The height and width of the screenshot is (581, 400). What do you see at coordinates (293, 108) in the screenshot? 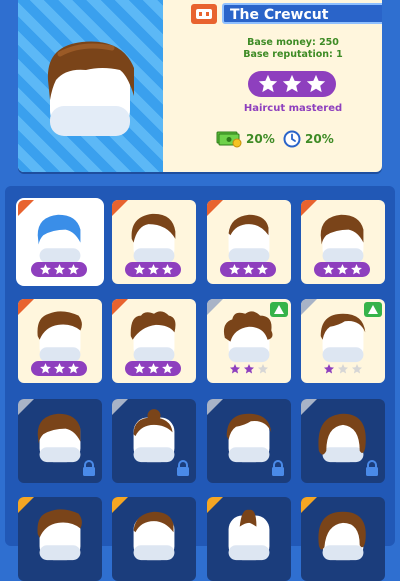
I see `mastery-status: Haircut mastered` at bounding box center [293, 108].